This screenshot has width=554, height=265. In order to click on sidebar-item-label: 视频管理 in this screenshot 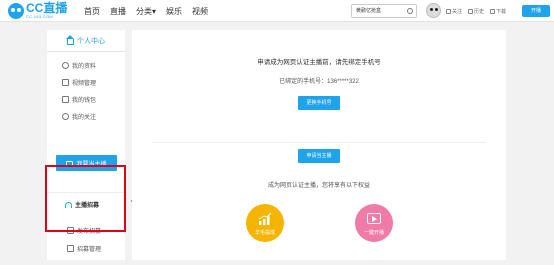, I will do `click(84, 83)`.